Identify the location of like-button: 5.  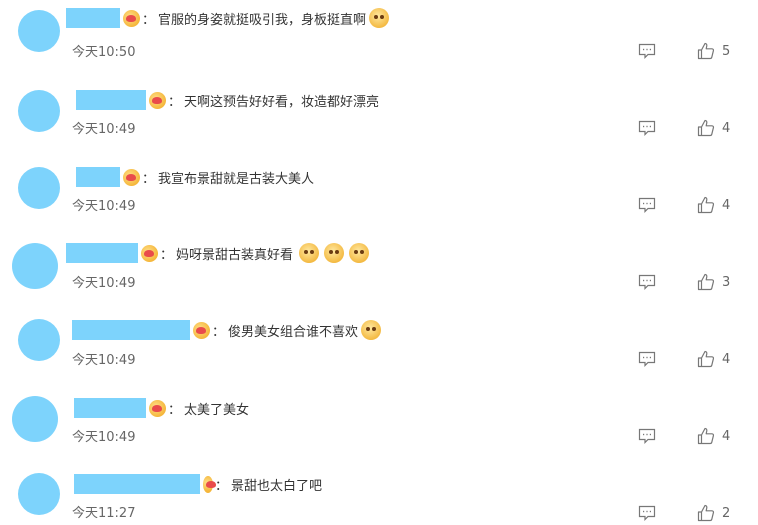
(713, 51).